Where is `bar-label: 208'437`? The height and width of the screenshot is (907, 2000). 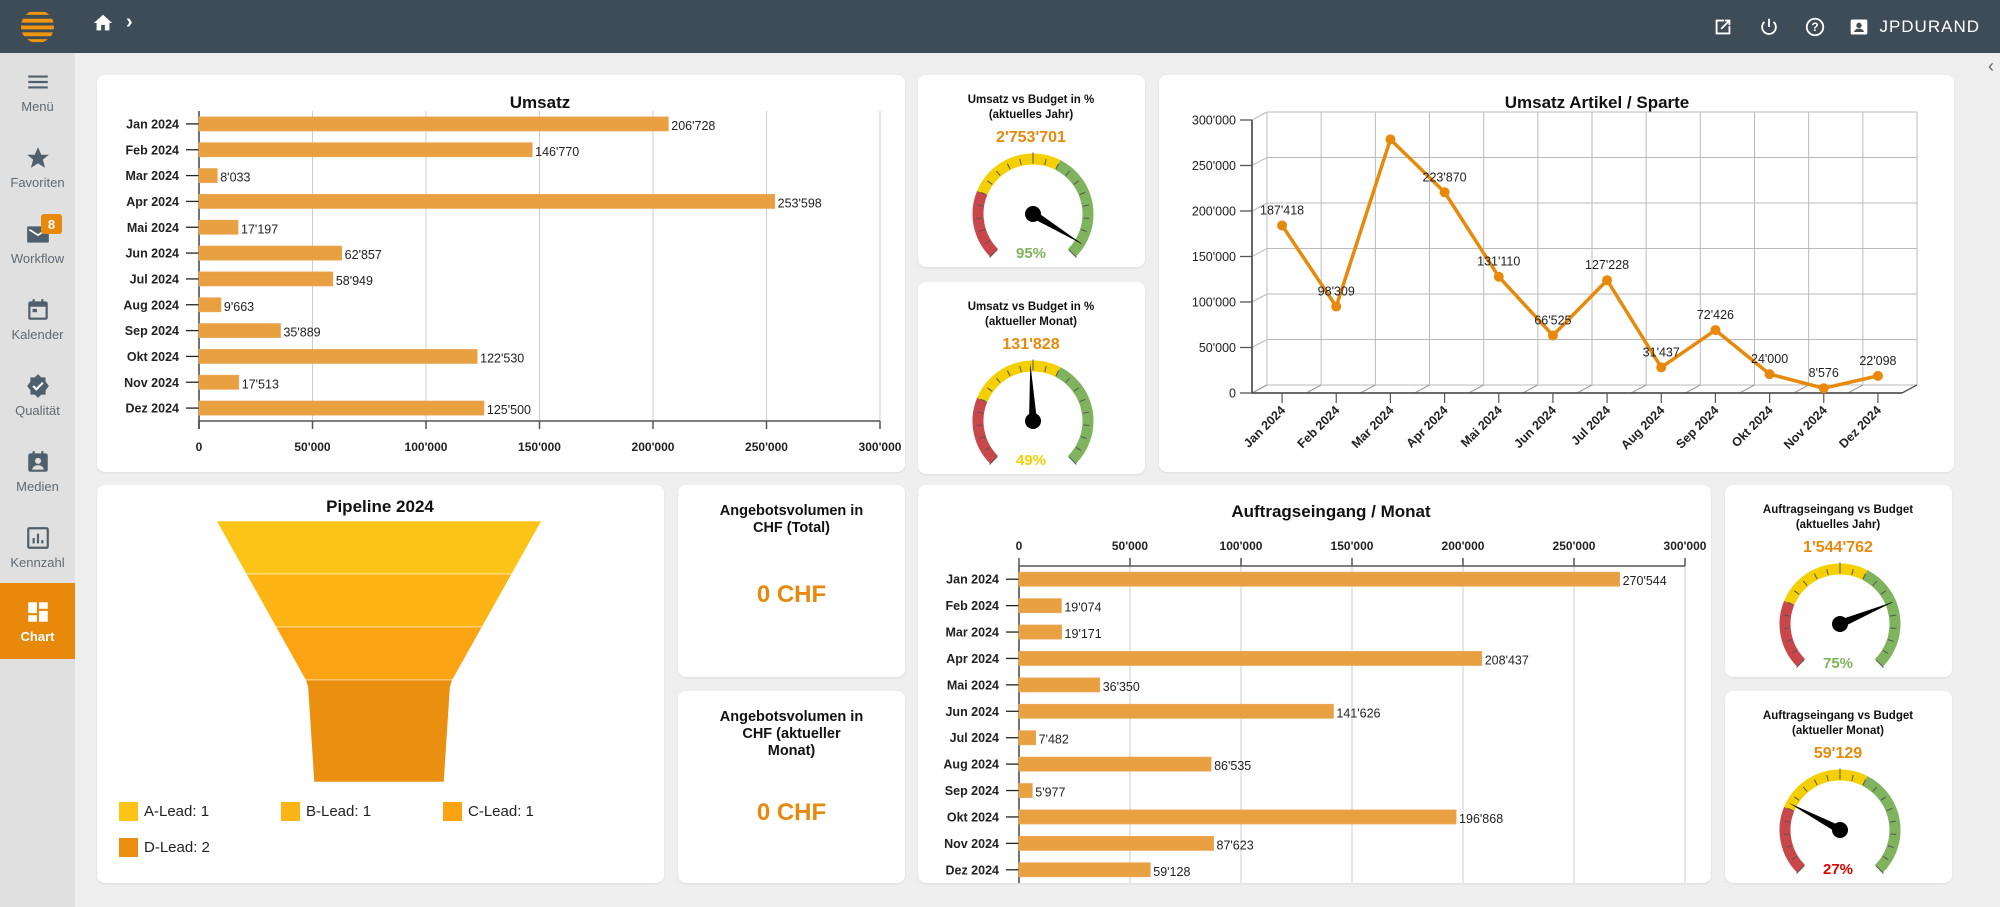 bar-label: 208'437 is located at coordinates (1507, 660).